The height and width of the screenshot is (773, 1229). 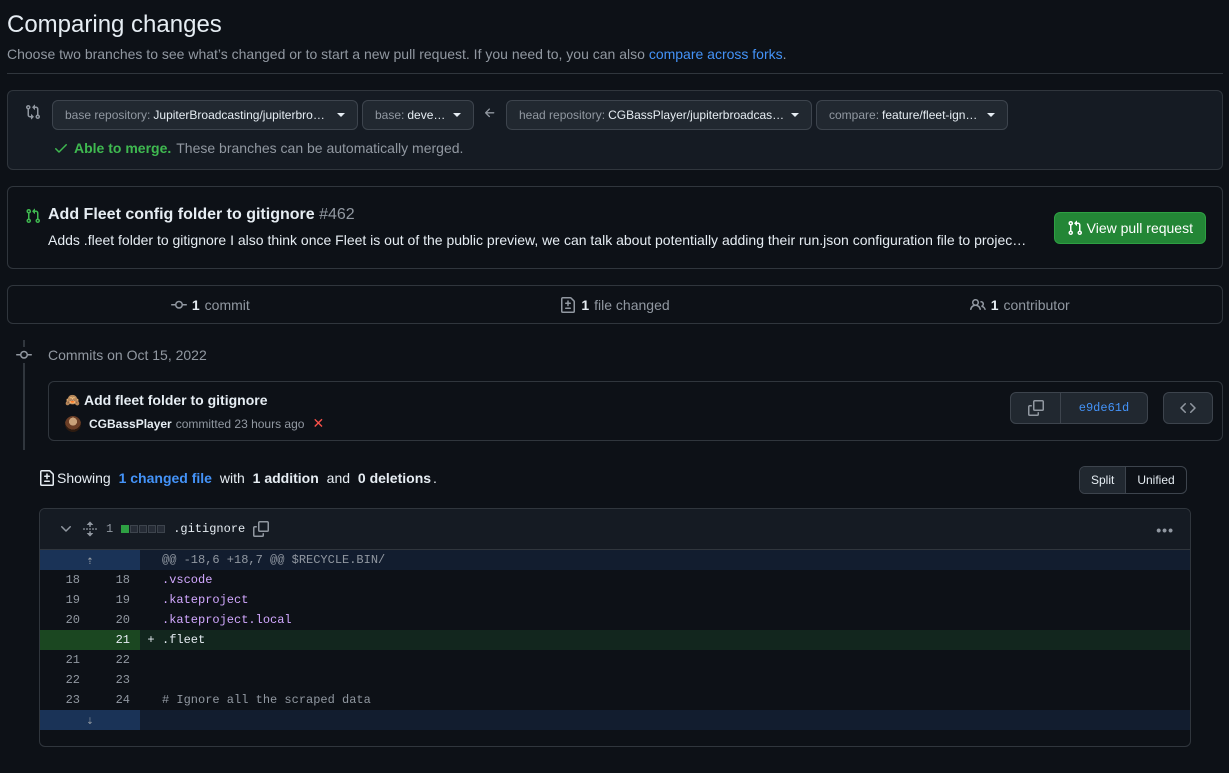 What do you see at coordinates (435, 478) in the screenshot?
I see `summary-period: .` at bounding box center [435, 478].